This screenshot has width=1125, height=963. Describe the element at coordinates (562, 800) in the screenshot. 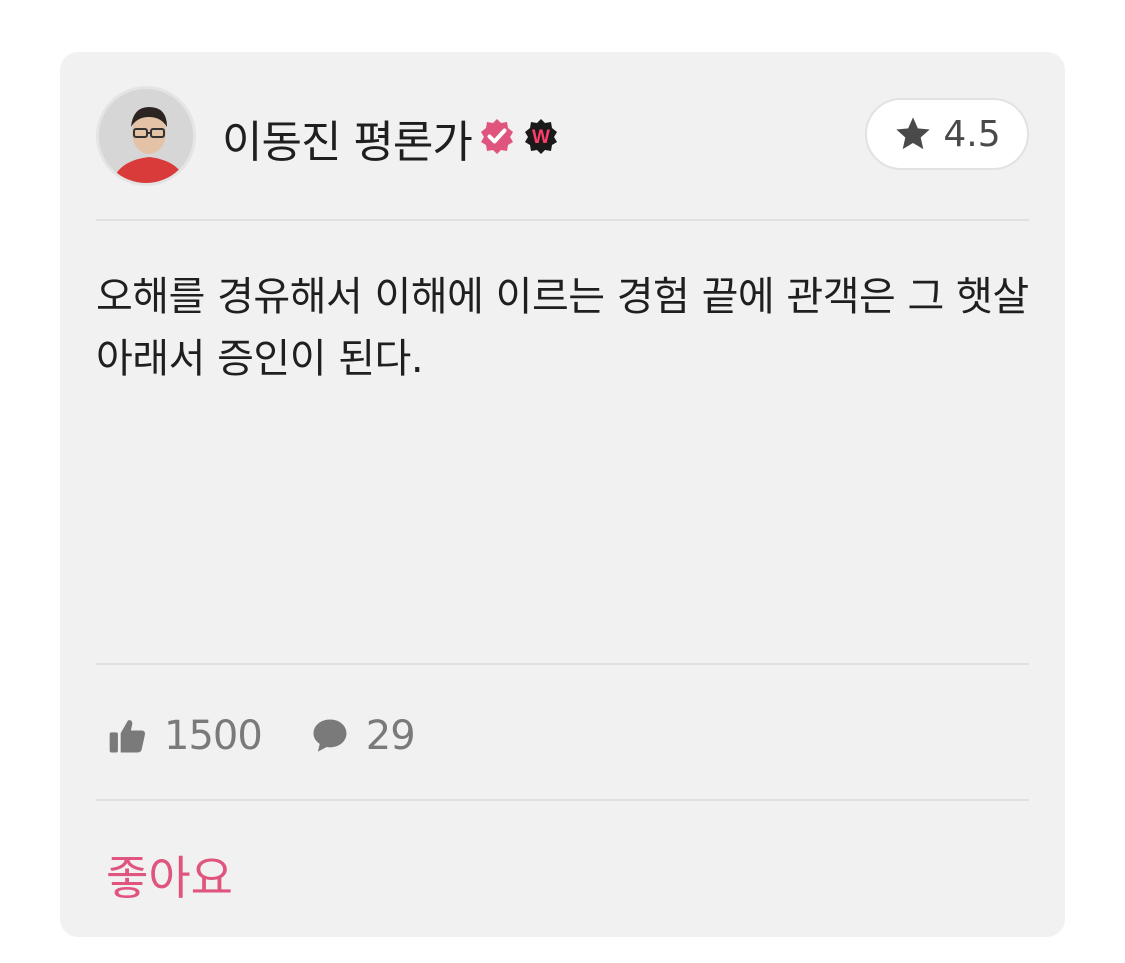

I see `divider-bottom` at that location.